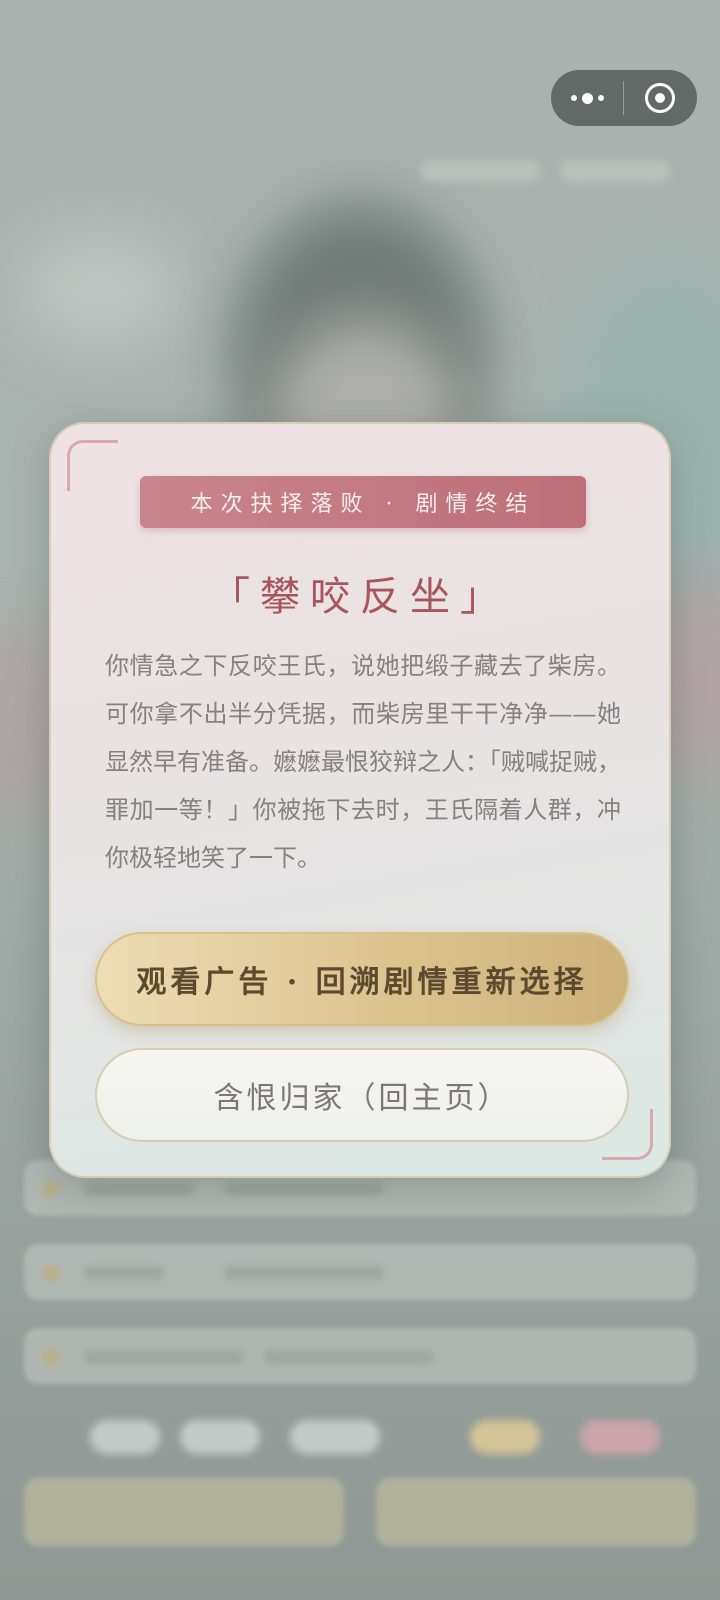 The width and height of the screenshot is (720, 1600). What do you see at coordinates (362, 1095) in the screenshot?
I see `return-home-button: 含恨归家（回主页）` at bounding box center [362, 1095].